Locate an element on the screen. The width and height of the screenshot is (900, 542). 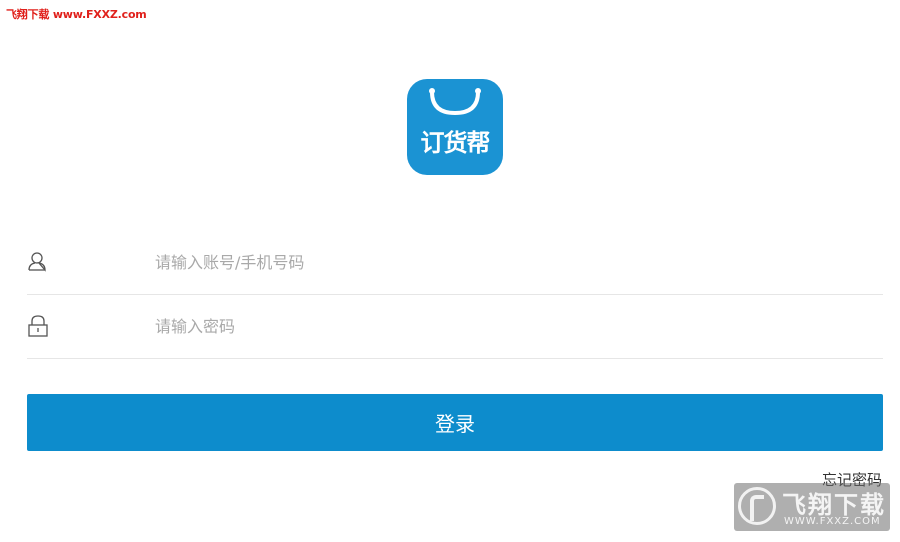
lock-icon is located at coordinates (38, 326).